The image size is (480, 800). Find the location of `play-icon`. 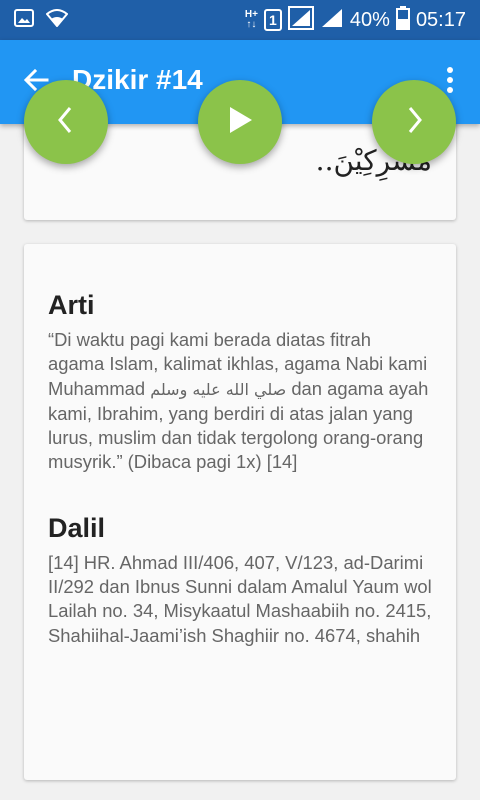

play-icon is located at coordinates (240, 122).